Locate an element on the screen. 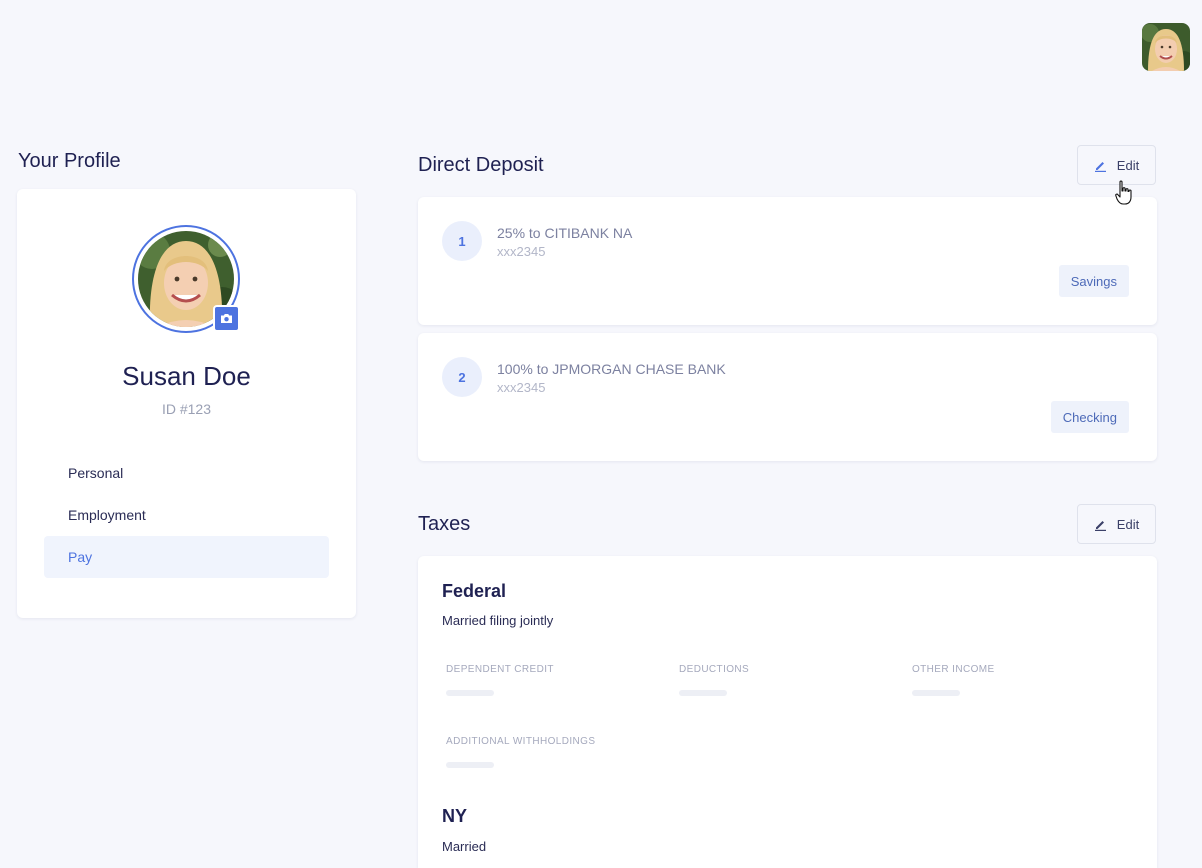 Image resolution: width=1202 pixels, height=868 pixels. profile-nav: Personal Employment Pay is located at coordinates (186, 515).